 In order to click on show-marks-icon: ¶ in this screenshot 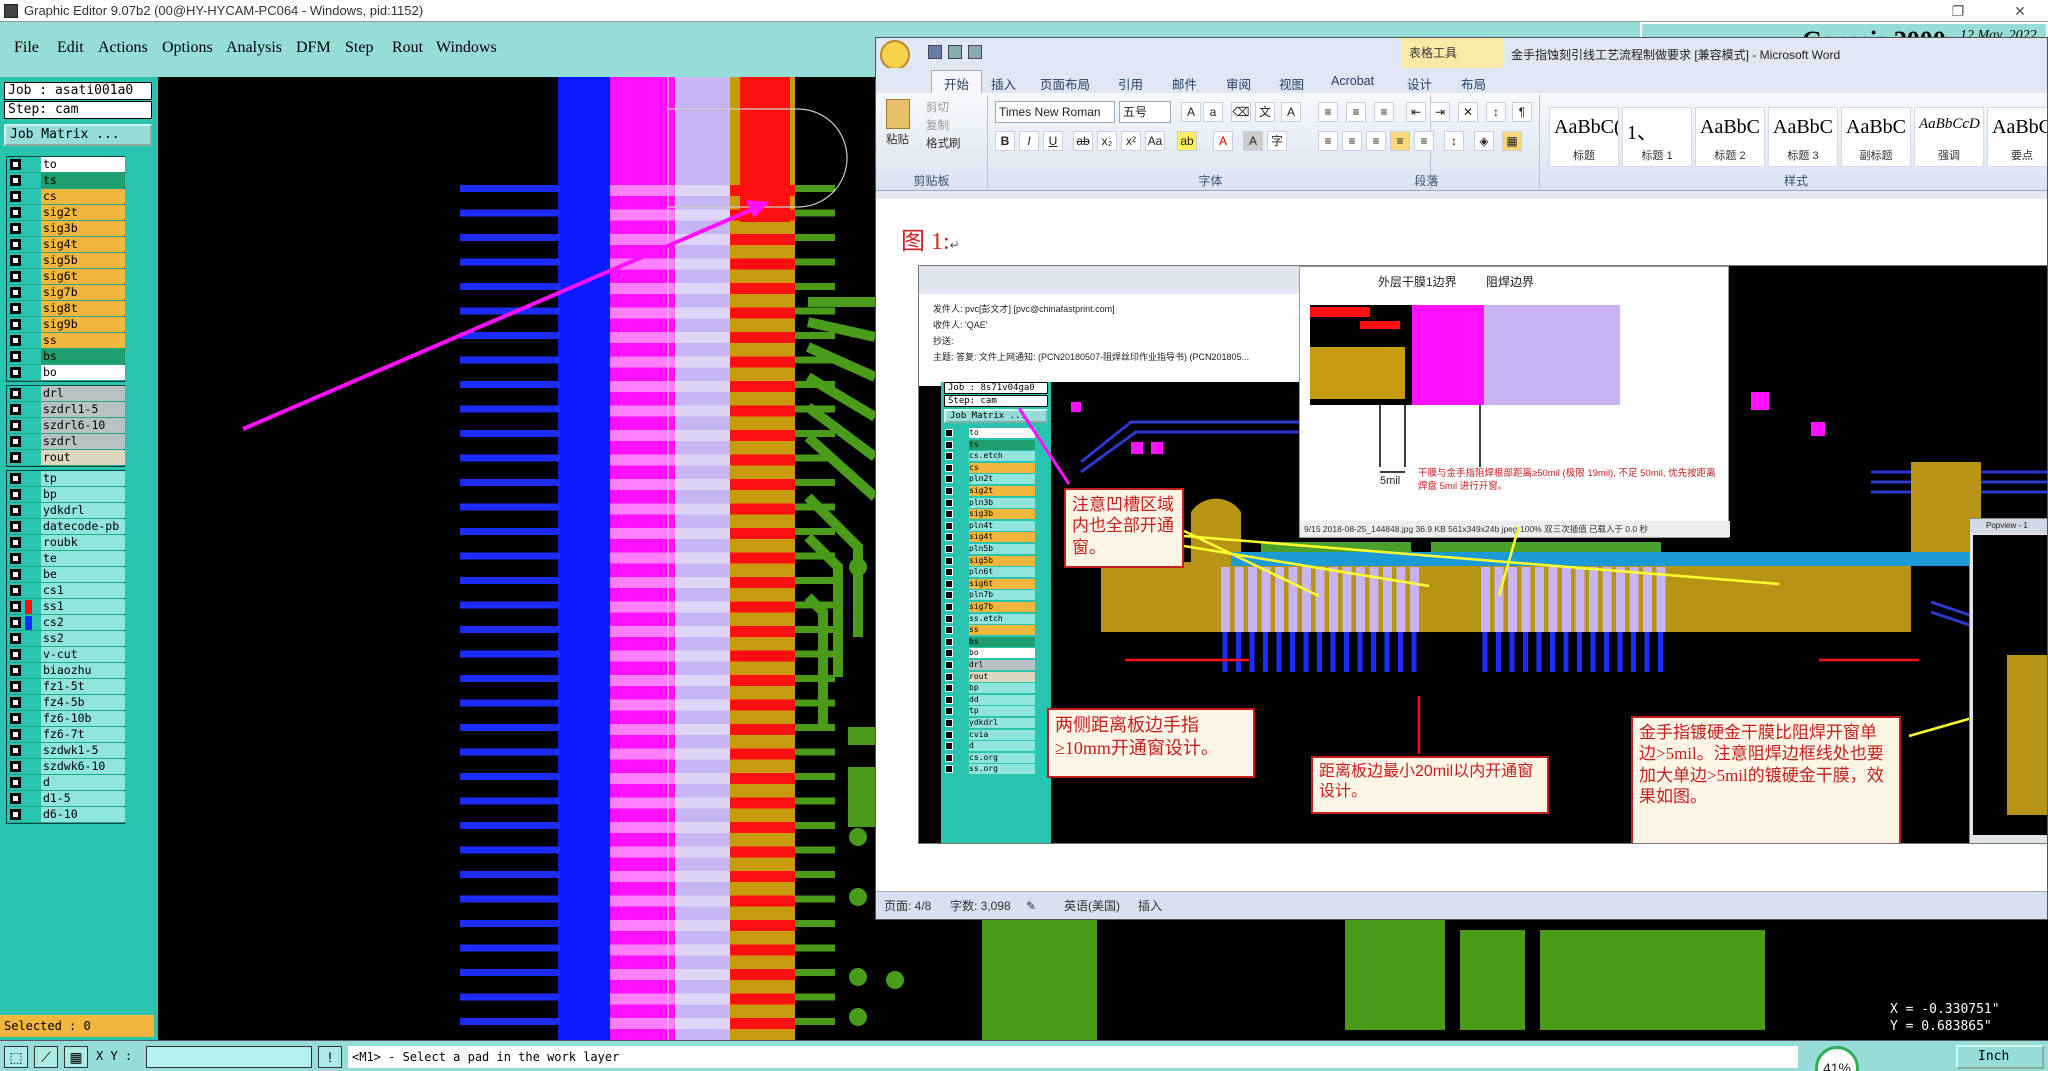, I will do `click(1522, 112)`.